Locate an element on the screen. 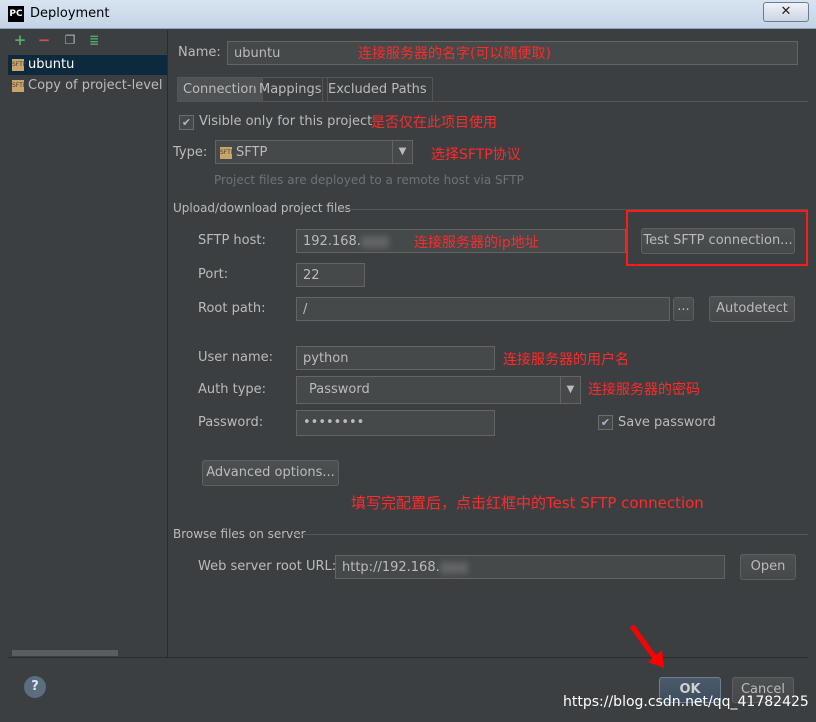 This screenshot has width=816, height=722. sftp-host-label: SFTP host: is located at coordinates (232, 240).